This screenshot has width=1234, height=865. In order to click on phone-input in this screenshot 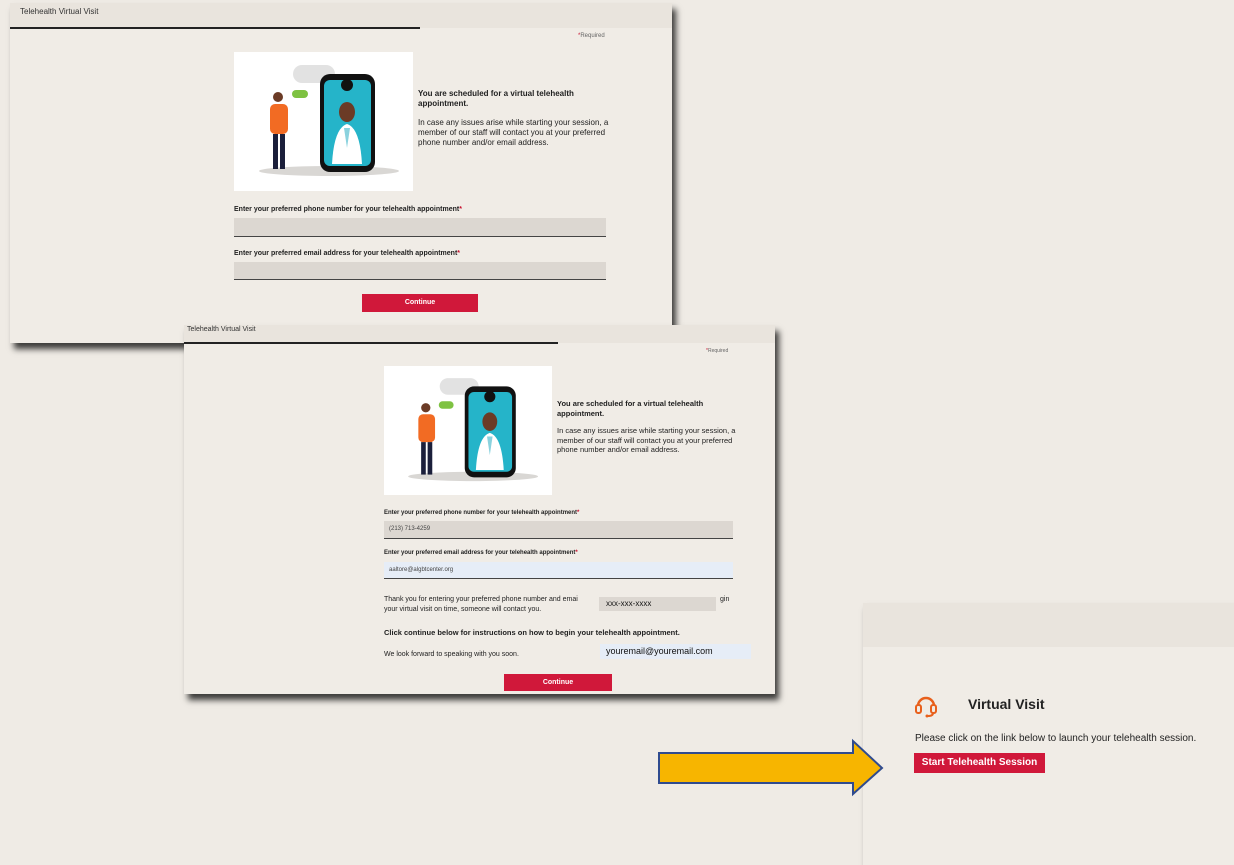, I will do `click(420, 227)`.